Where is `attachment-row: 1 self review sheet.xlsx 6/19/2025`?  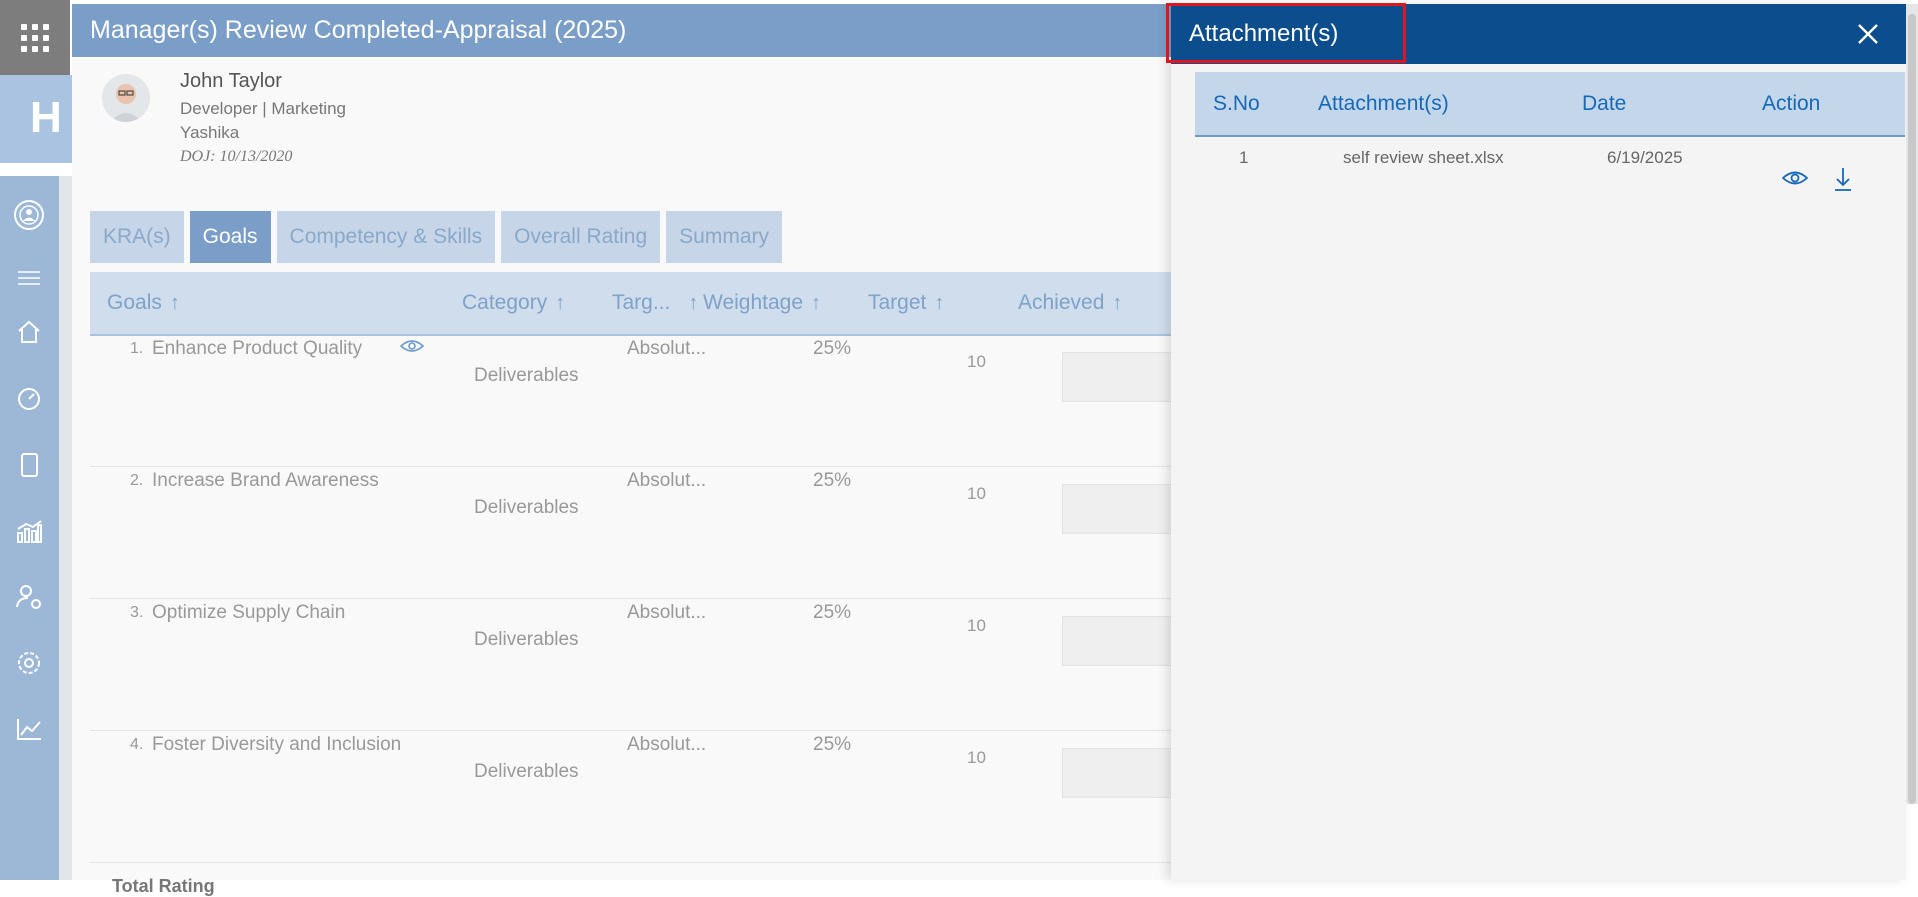
attachment-row: 1 self review sheet.xlsx 6/19/2025 is located at coordinates (1550, 171).